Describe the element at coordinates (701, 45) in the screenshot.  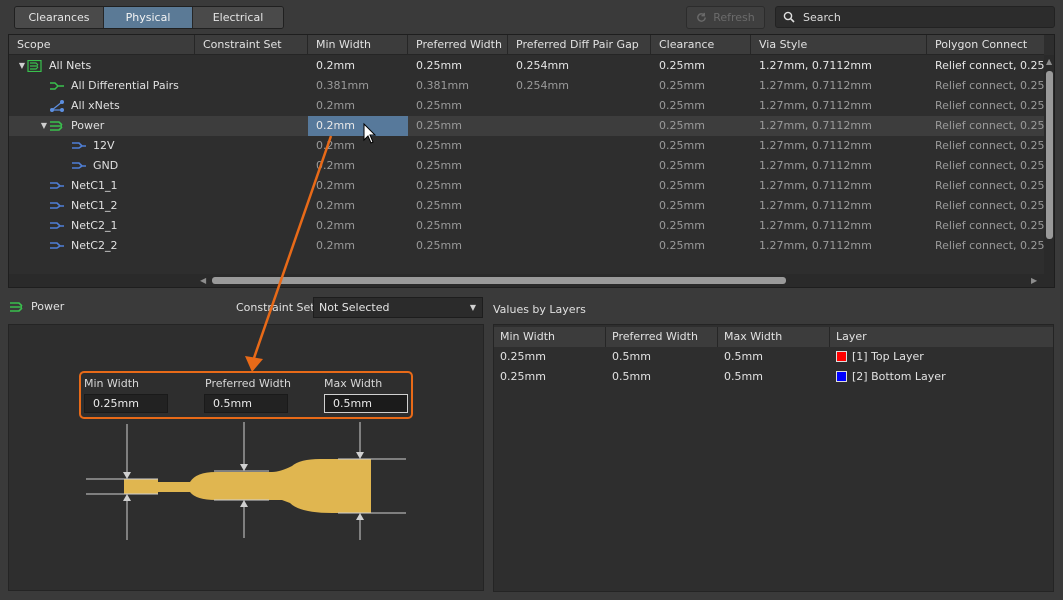
I see `col-clearance: Clearance` at that location.